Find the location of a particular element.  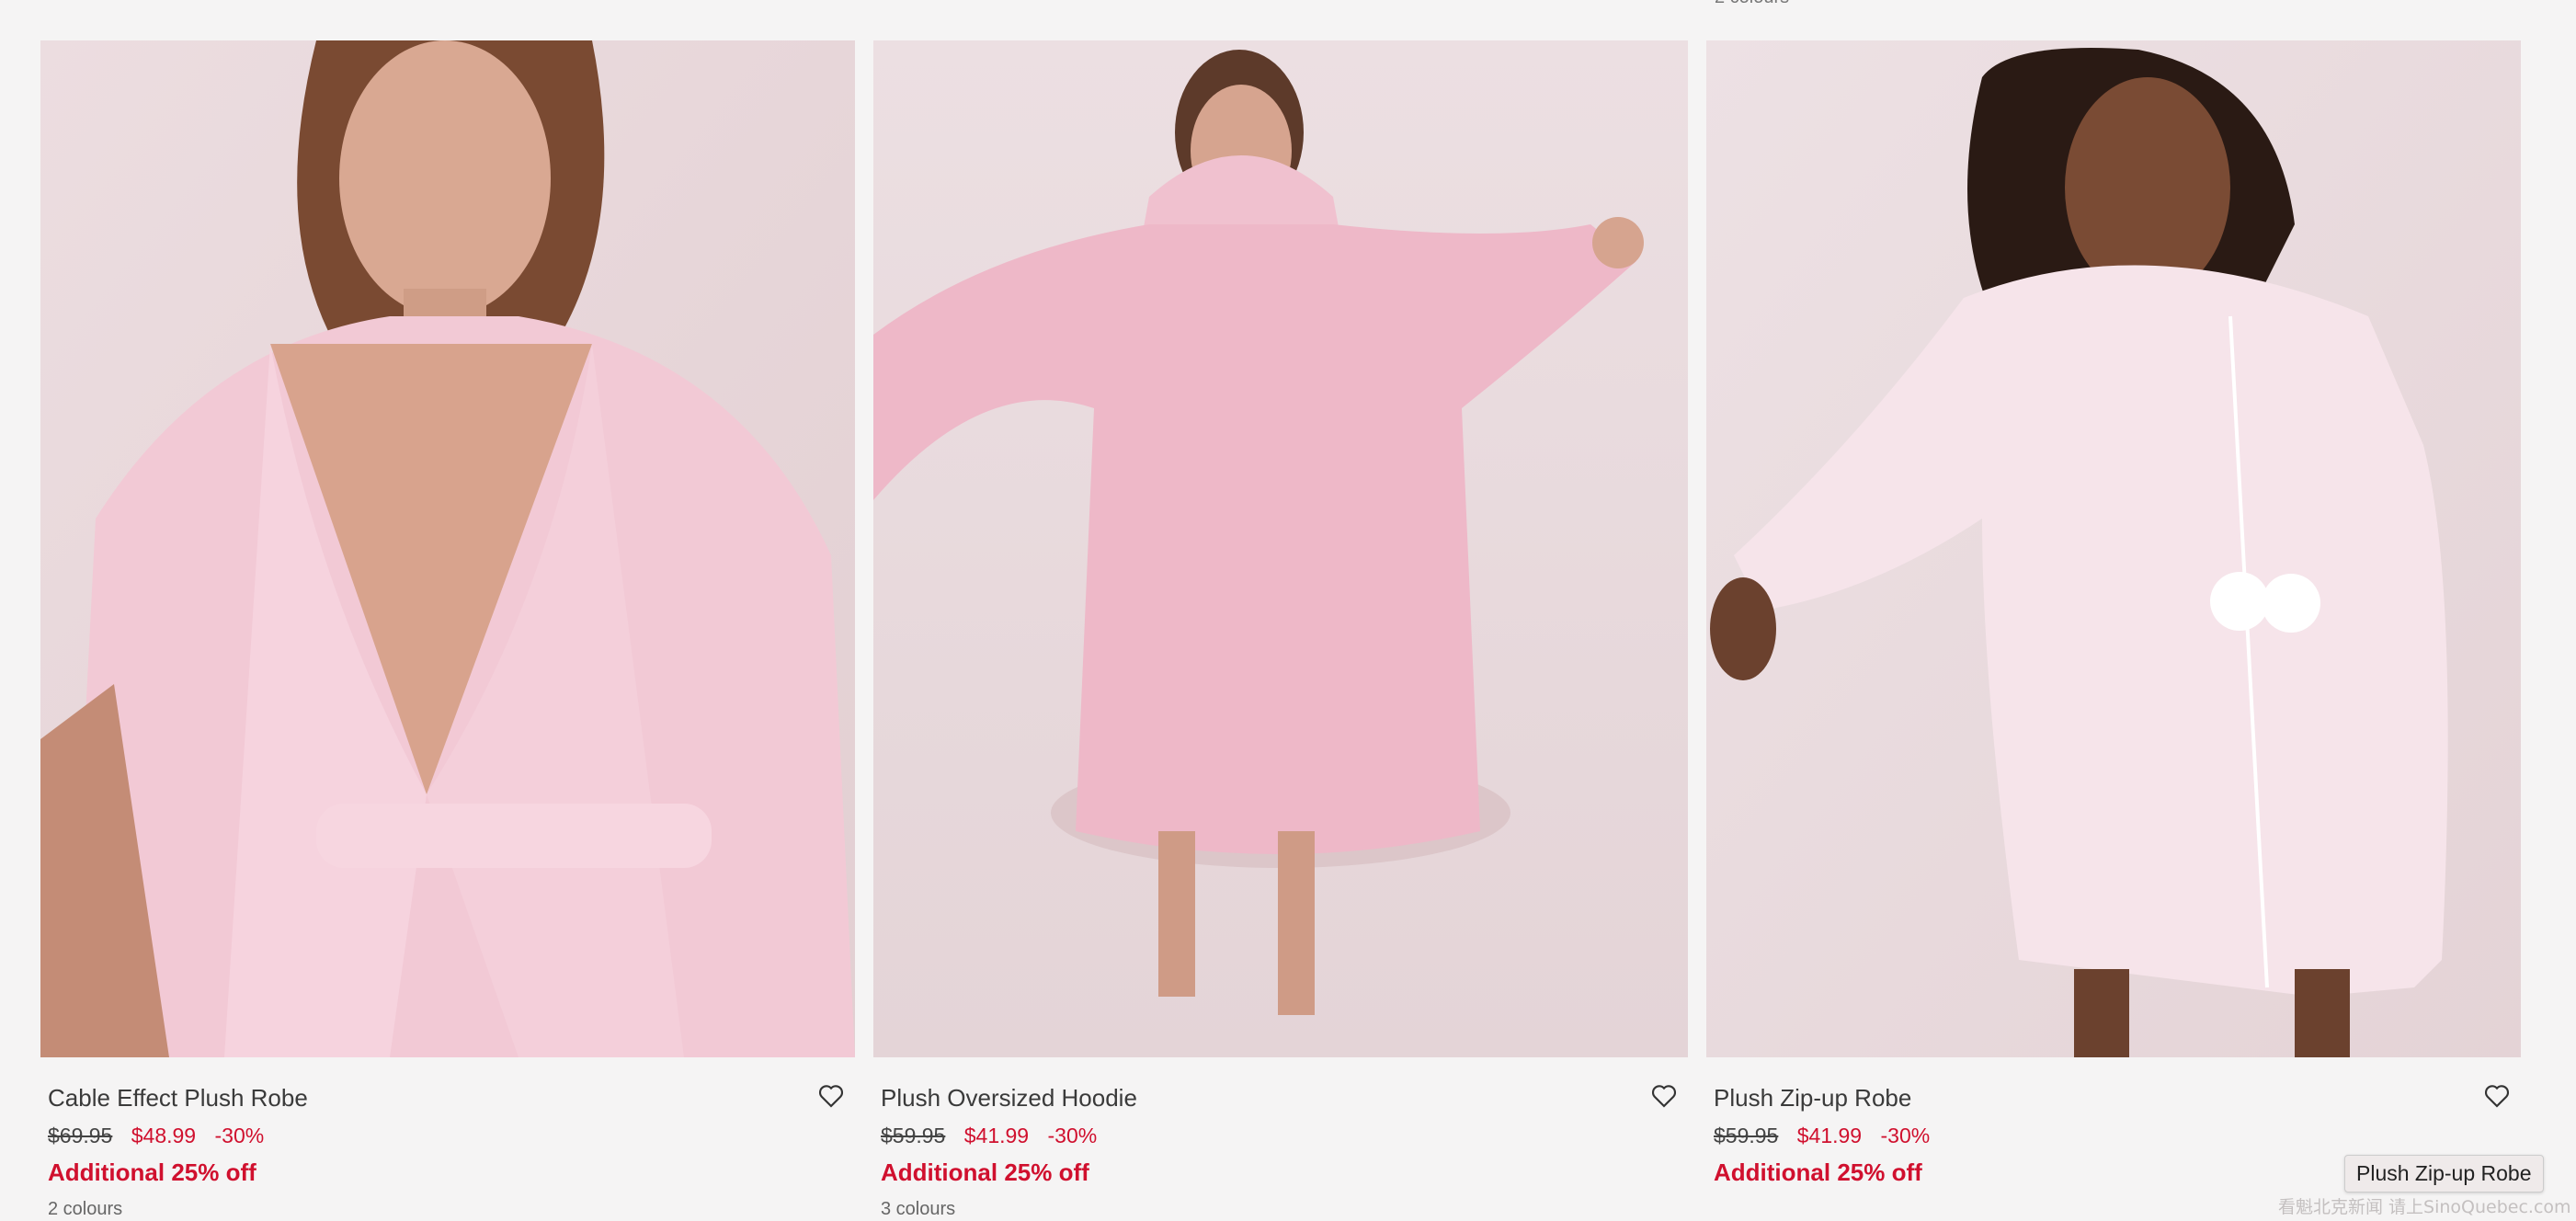

top-colours-note: 2 colours is located at coordinates (1752, 4).